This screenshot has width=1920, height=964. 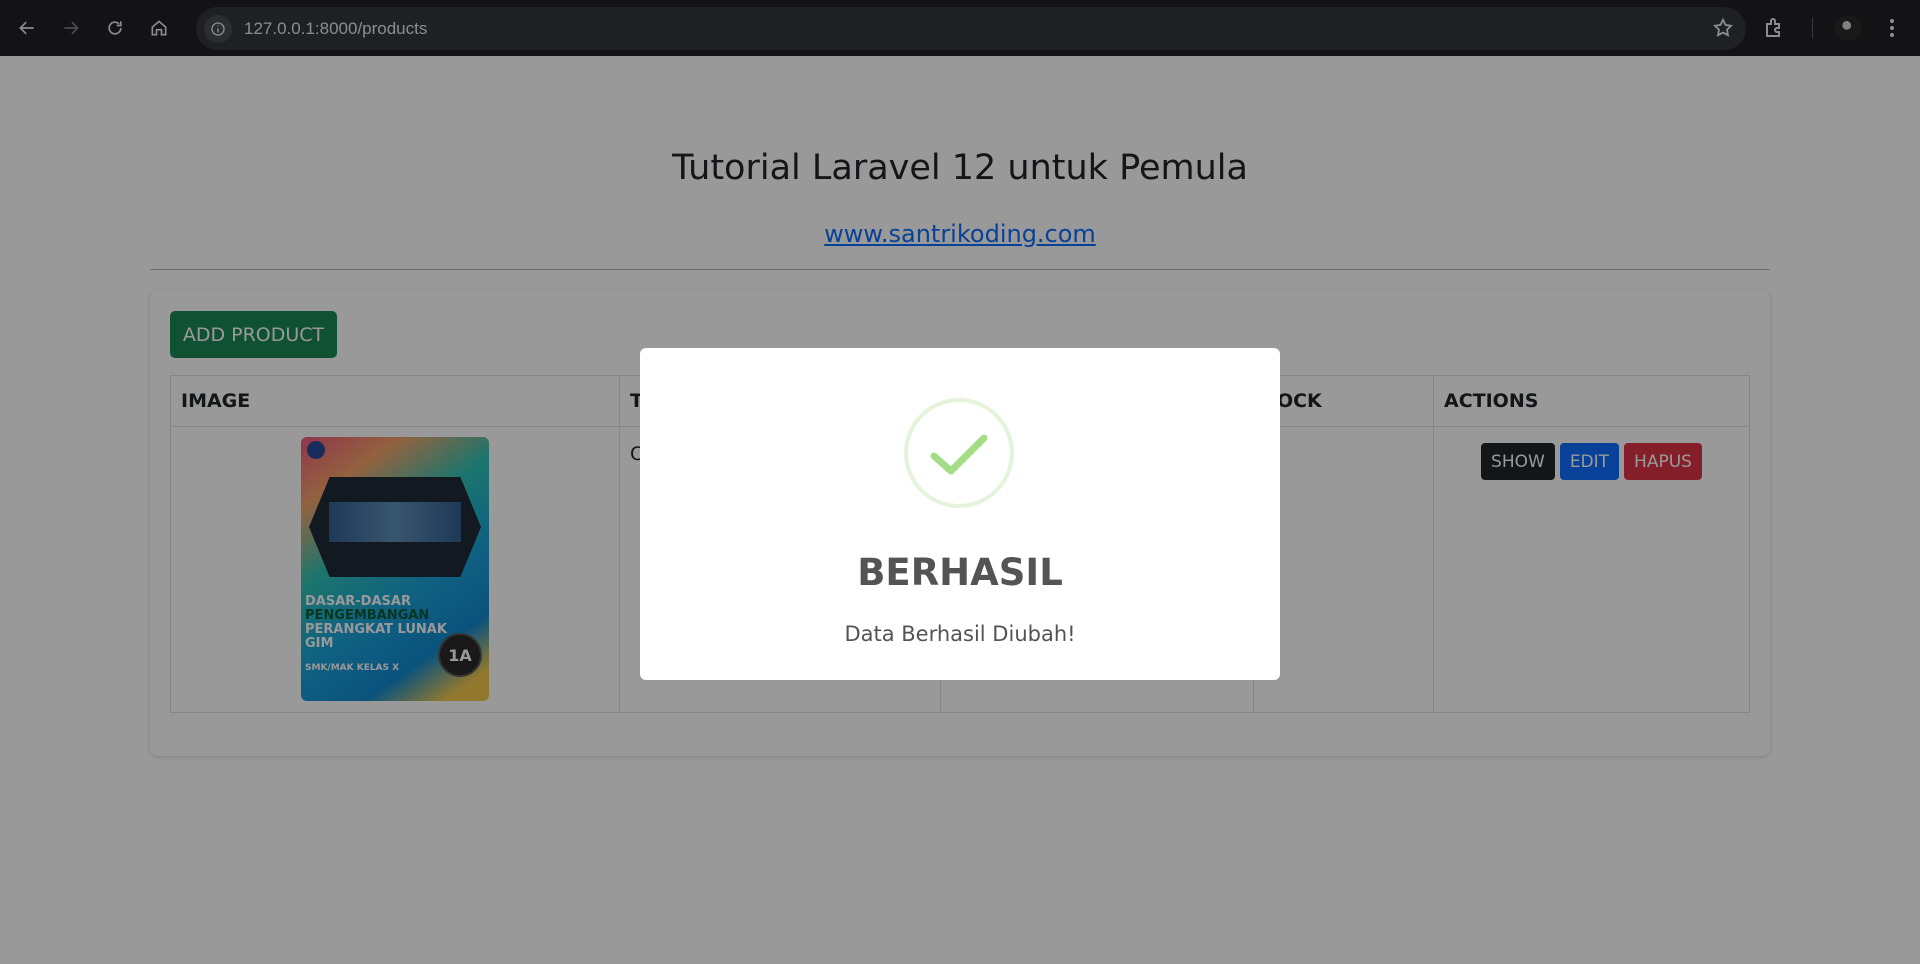 I want to click on success-check-icon, so click(x=959, y=453).